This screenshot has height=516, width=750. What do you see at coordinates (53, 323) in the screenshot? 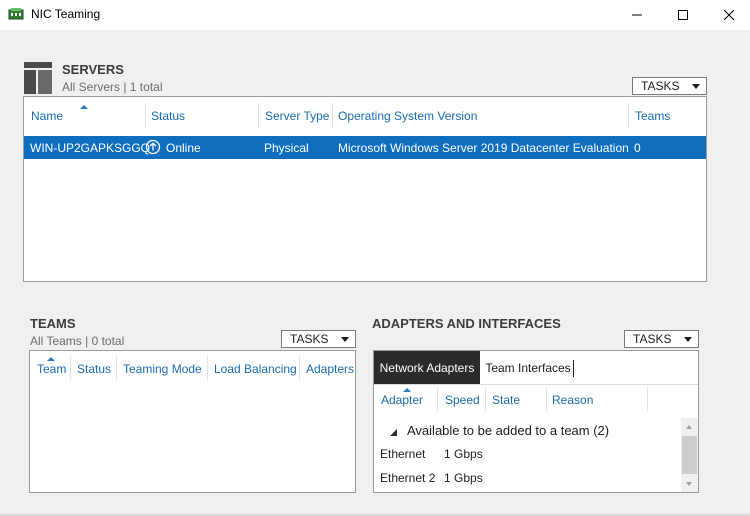
I see `teams-heading: TEAMS` at bounding box center [53, 323].